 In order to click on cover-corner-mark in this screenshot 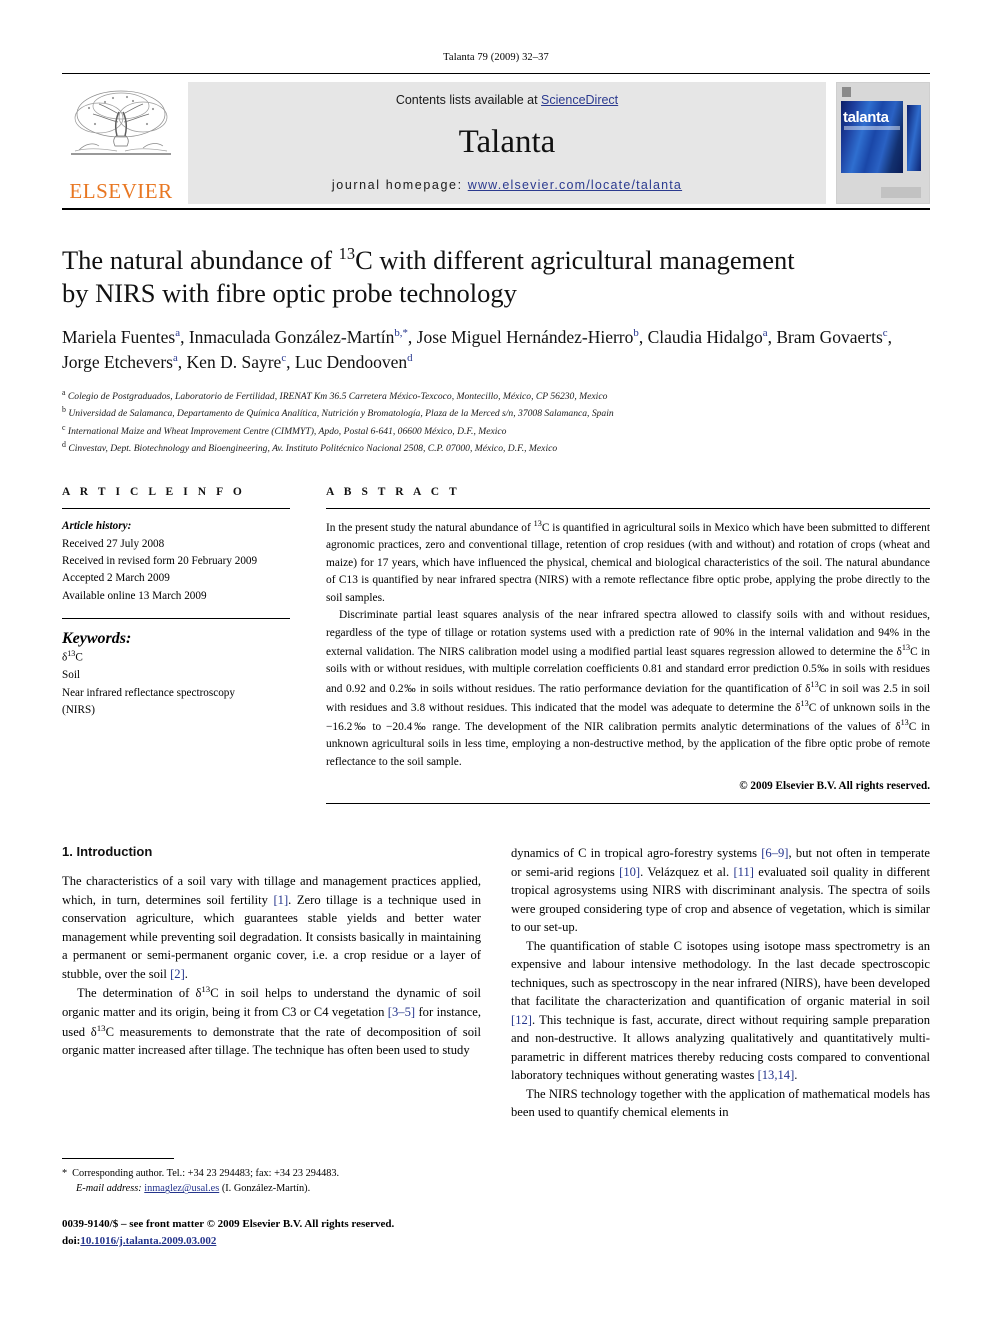, I will do `click(846, 92)`.